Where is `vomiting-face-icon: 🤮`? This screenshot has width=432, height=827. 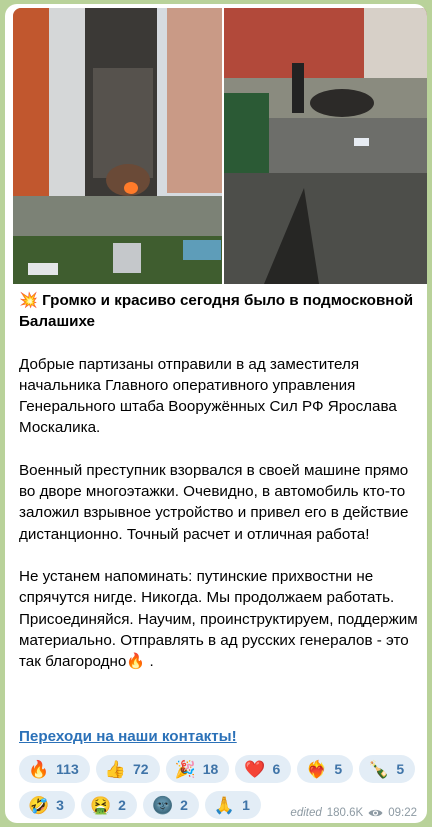
vomiting-face-icon: 🤮 is located at coordinates (100, 805).